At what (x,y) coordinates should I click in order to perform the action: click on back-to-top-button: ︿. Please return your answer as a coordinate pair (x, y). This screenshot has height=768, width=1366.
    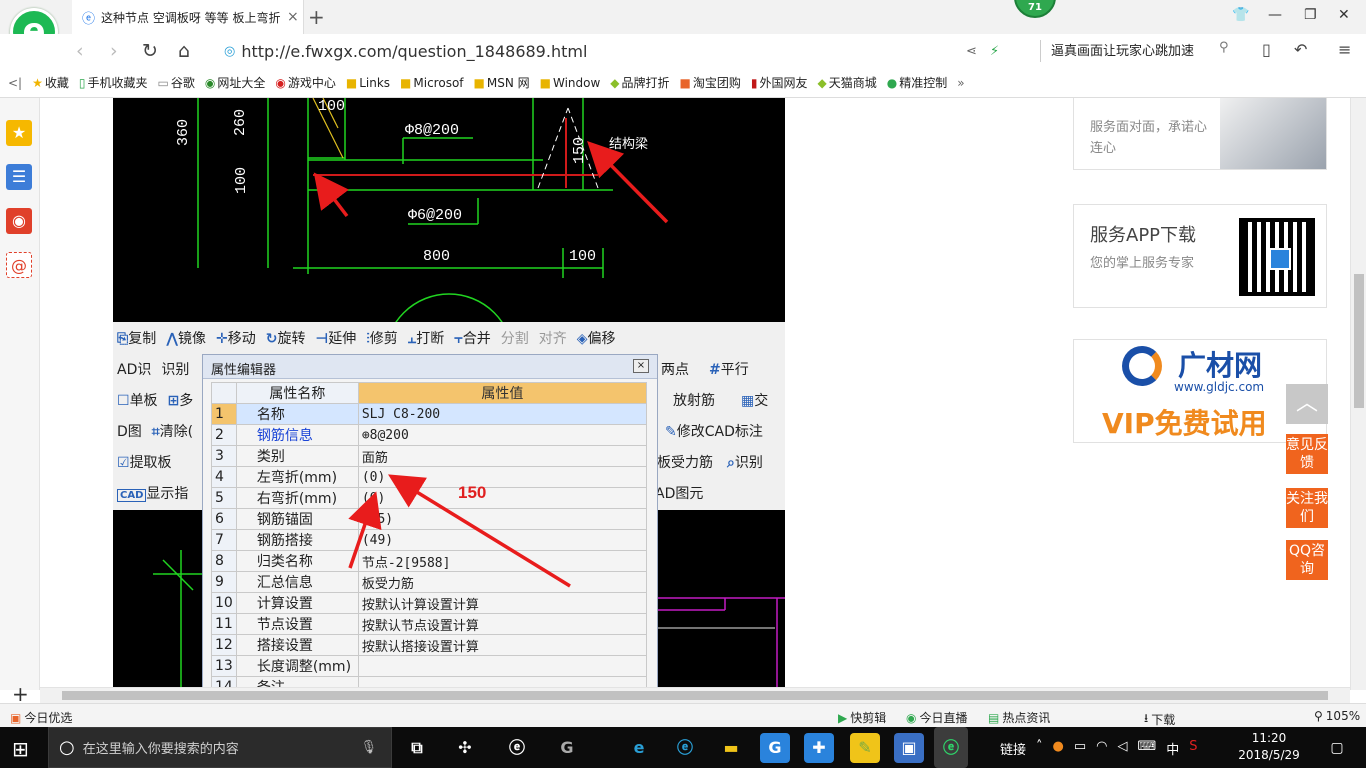
    Looking at the image, I should click on (1307, 404).